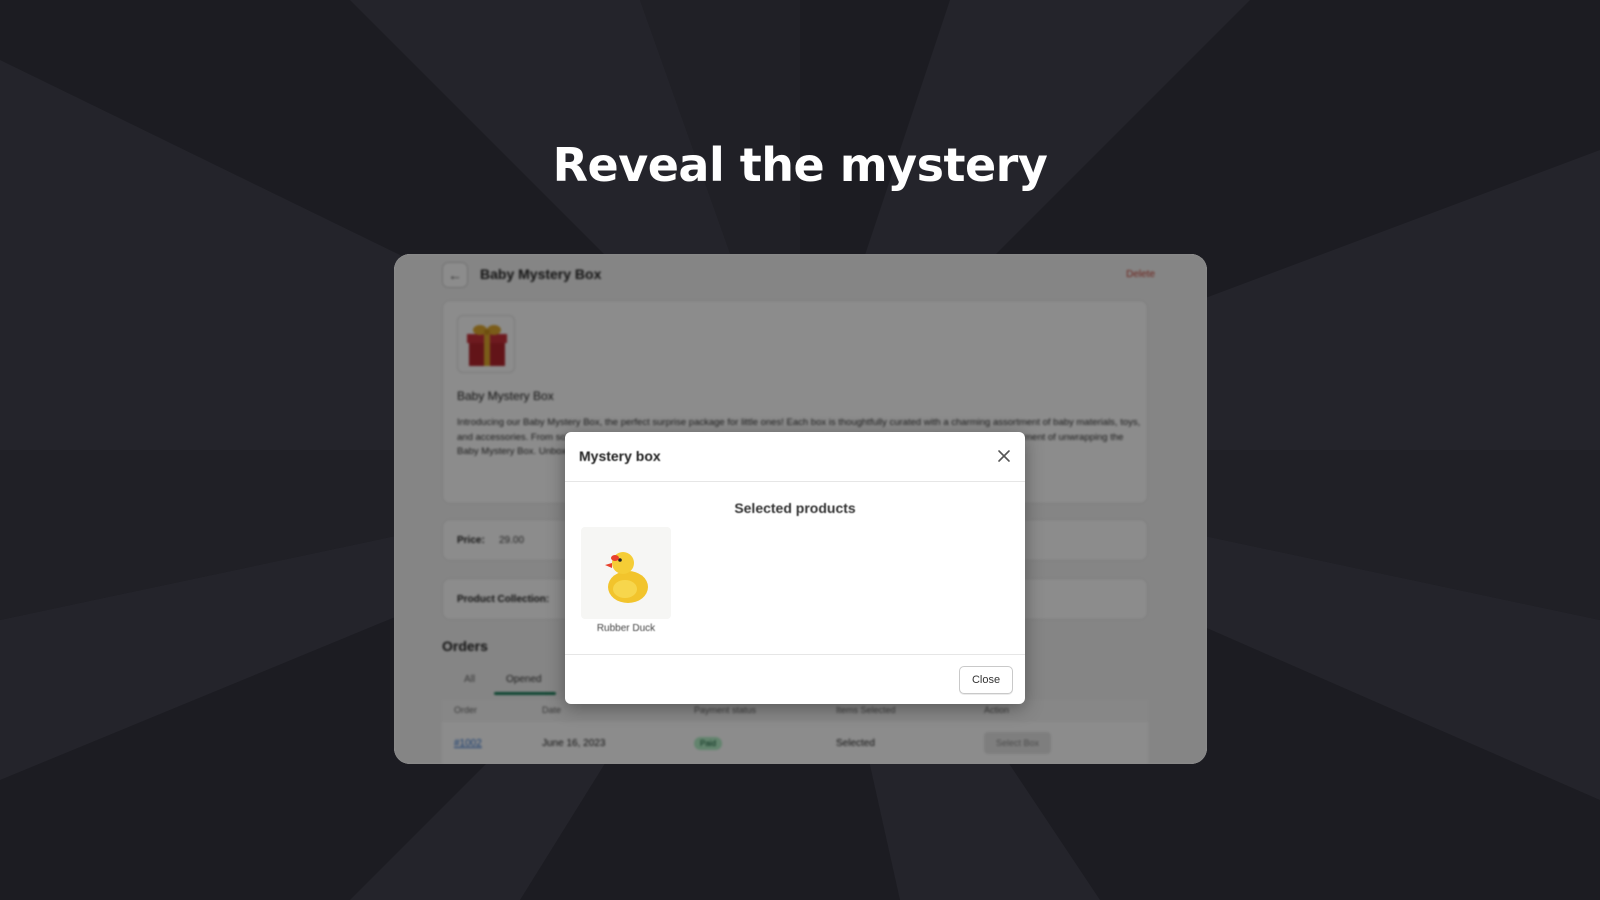 The height and width of the screenshot is (900, 1600). What do you see at coordinates (626, 573) in the screenshot?
I see `rubber-duck-icon` at bounding box center [626, 573].